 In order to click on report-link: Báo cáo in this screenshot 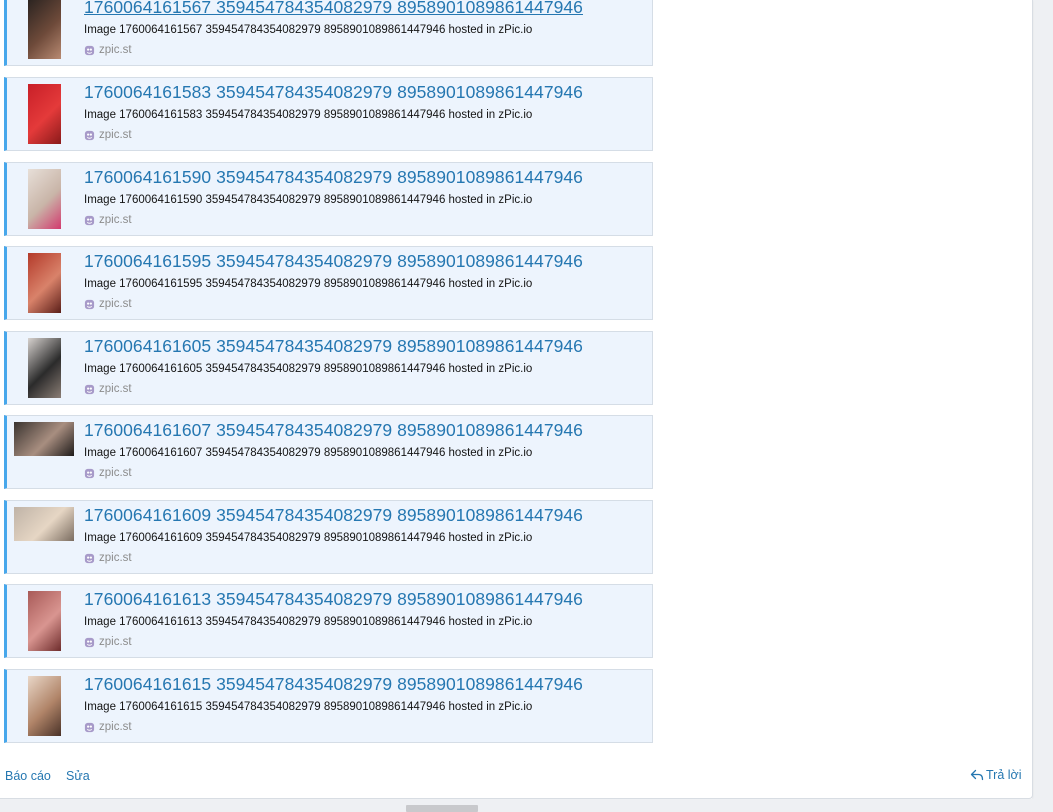, I will do `click(28, 776)`.